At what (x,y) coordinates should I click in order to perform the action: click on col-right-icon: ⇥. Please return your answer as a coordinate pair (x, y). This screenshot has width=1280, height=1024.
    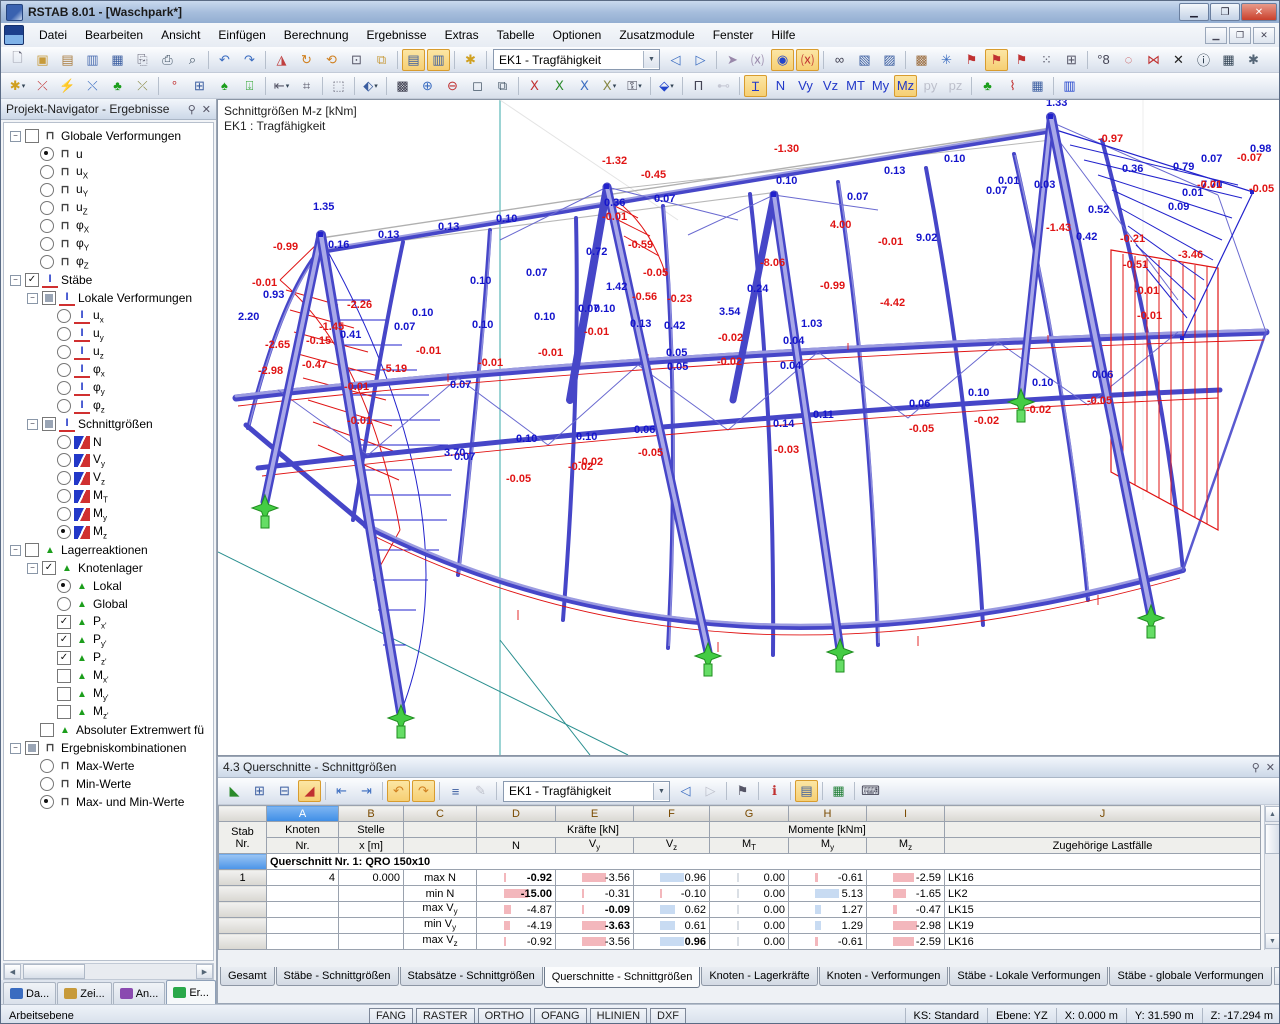
    Looking at the image, I should click on (366, 791).